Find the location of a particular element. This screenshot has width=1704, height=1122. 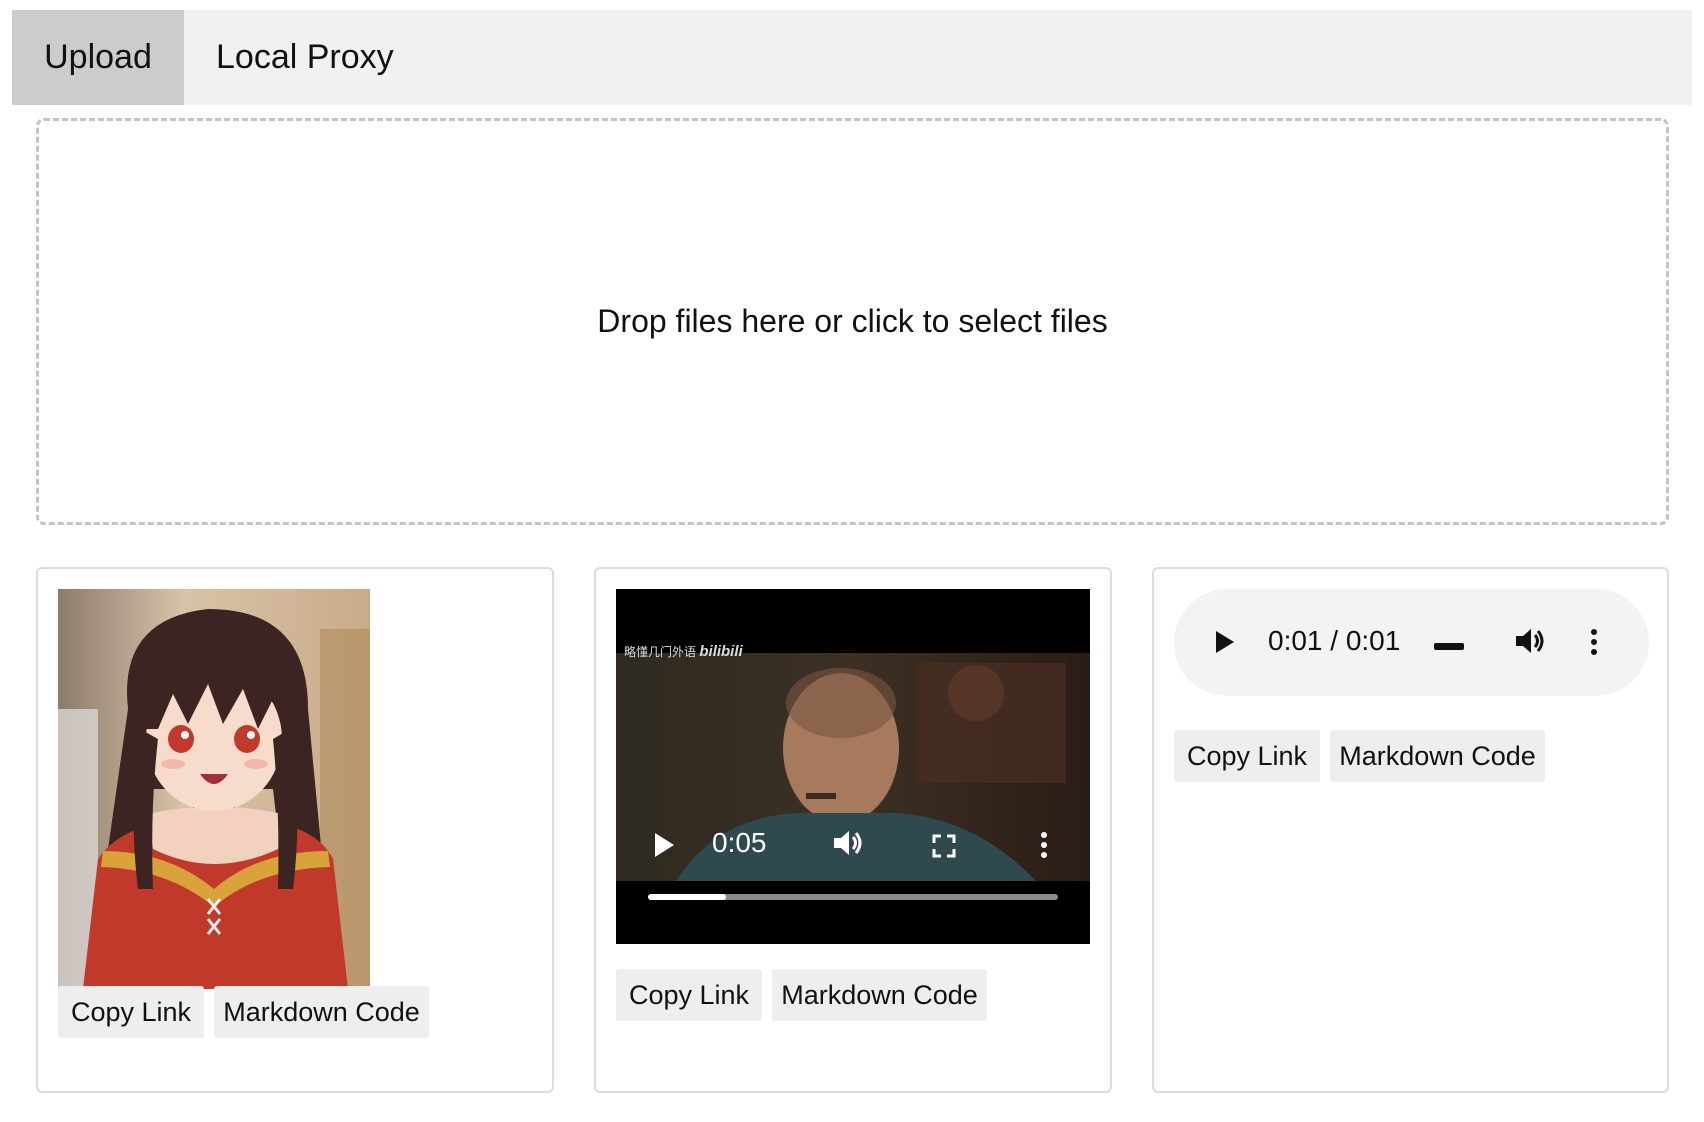

image-file-card: Copy Link Markdown Code is located at coordinates (295, 830).